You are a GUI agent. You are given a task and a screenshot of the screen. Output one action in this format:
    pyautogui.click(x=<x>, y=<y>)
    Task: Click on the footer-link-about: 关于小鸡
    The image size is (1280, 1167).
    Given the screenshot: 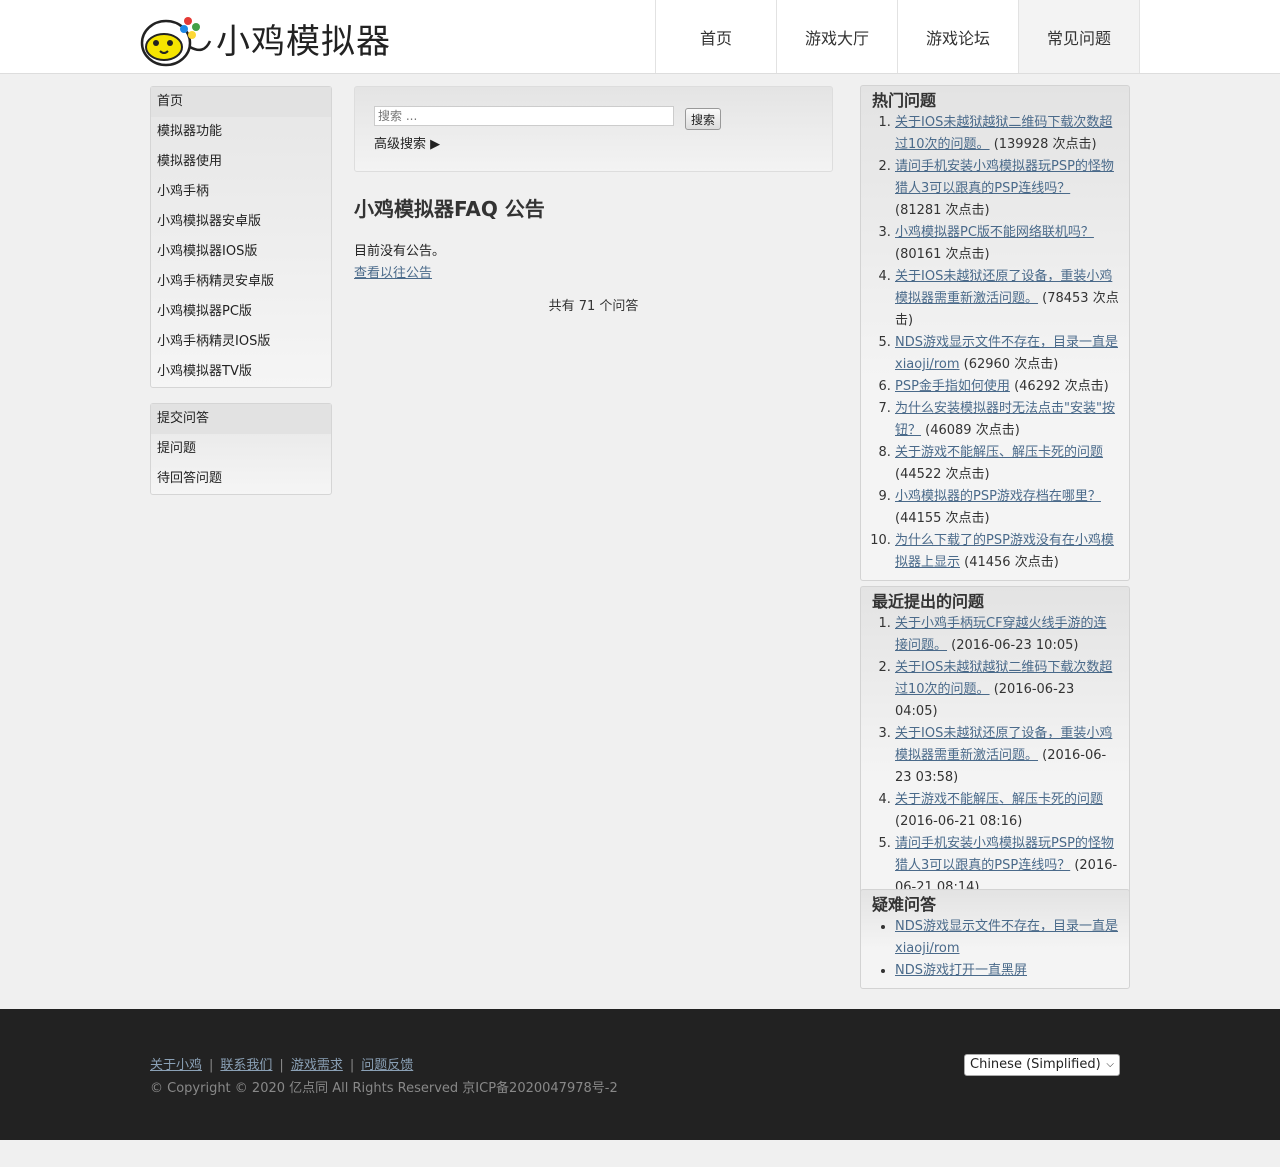 What is the action you would take?
    pyautogui.click(x=176, y=1065)
    